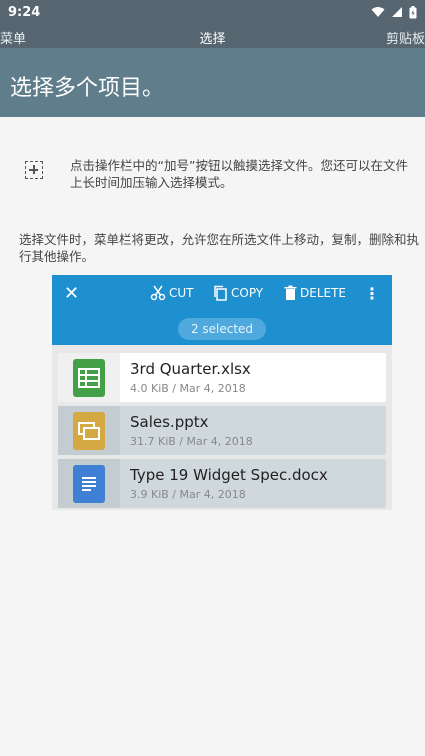  What do you see at coordinates (219, 248) in the screenshot?
I see `description-text: 选择文件时，菜单栏将更改，允许您在所选文件上移动，复制，删除和执行其他操作。` at bounding box center [219, 248].